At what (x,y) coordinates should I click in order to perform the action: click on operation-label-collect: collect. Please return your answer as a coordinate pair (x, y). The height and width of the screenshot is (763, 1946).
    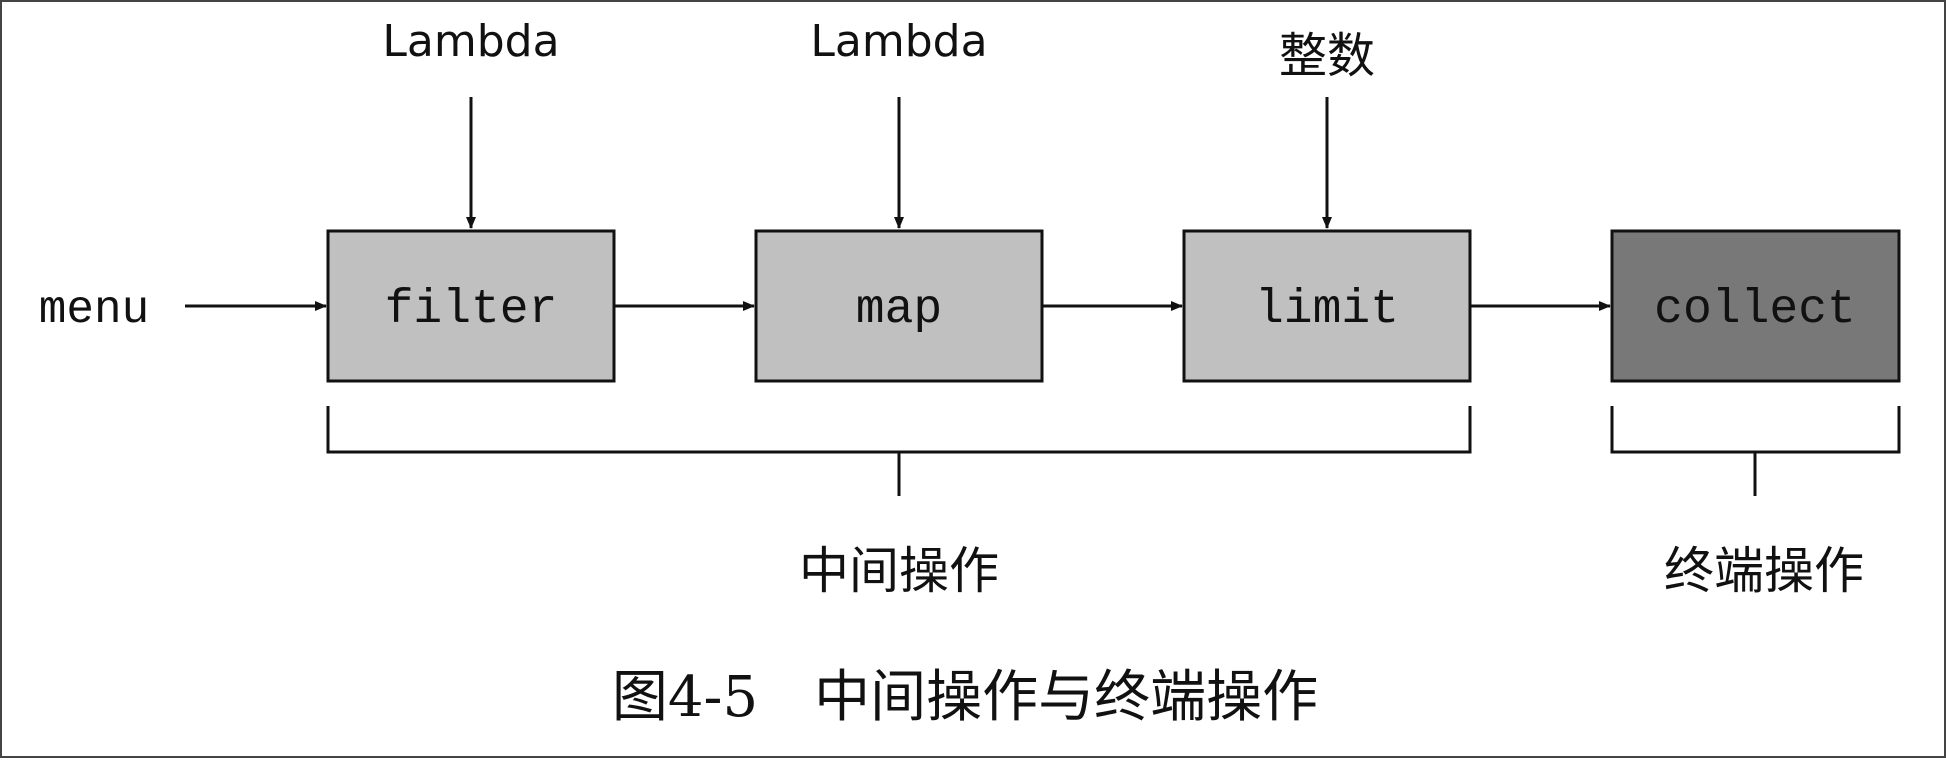
    Looking at the image, I should click on (1755, 310).